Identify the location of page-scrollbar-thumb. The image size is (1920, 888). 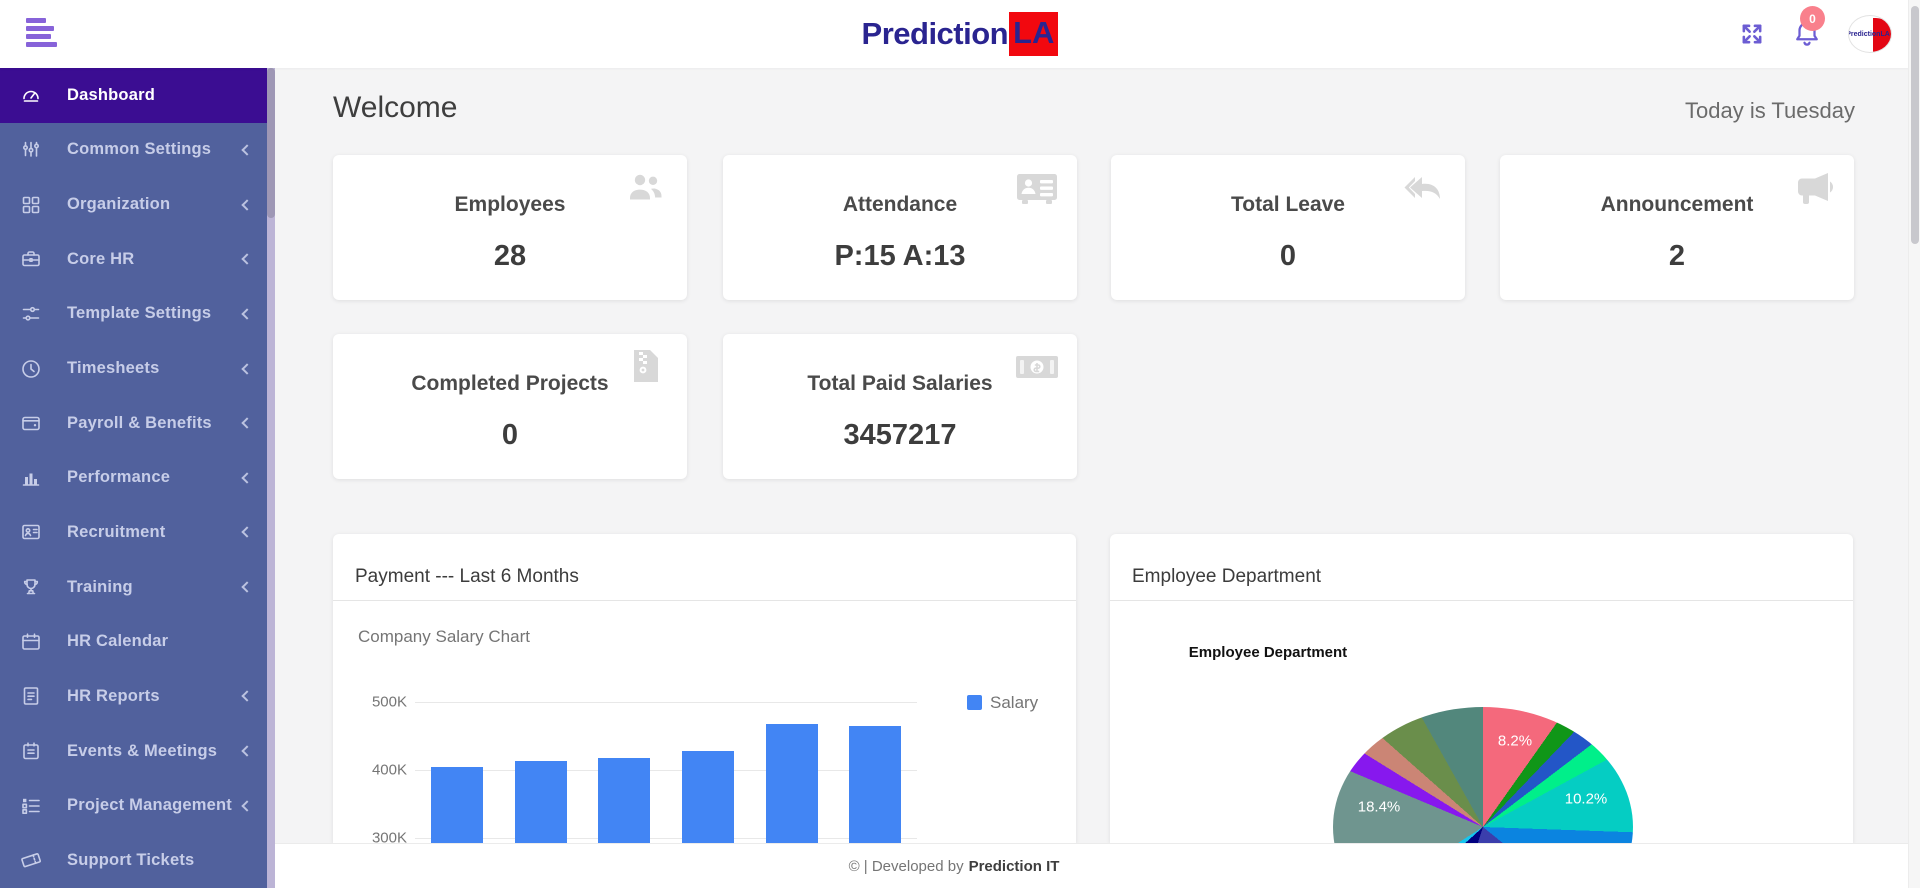
(1915, 125).